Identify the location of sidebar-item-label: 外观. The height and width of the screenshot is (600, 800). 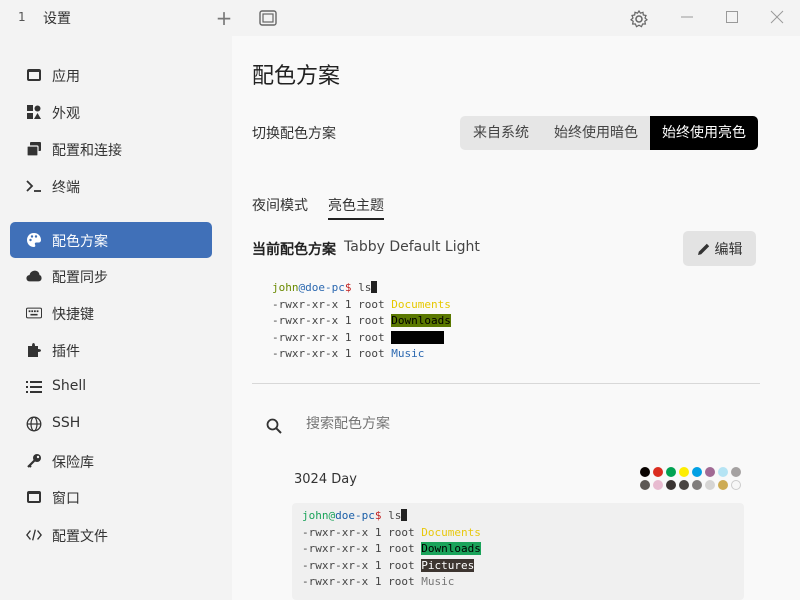
(66, 114).